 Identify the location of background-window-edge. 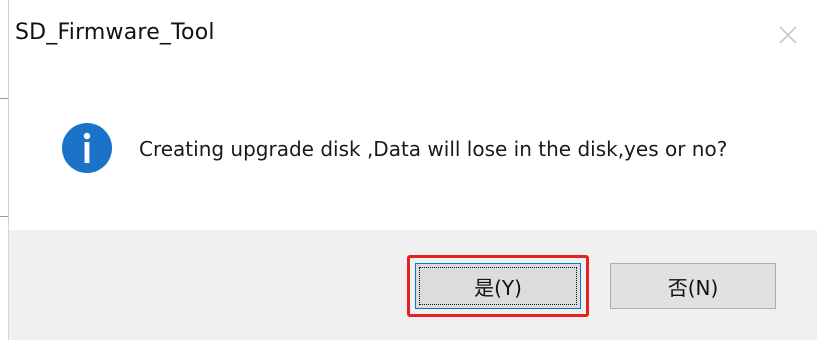
(4, 170).